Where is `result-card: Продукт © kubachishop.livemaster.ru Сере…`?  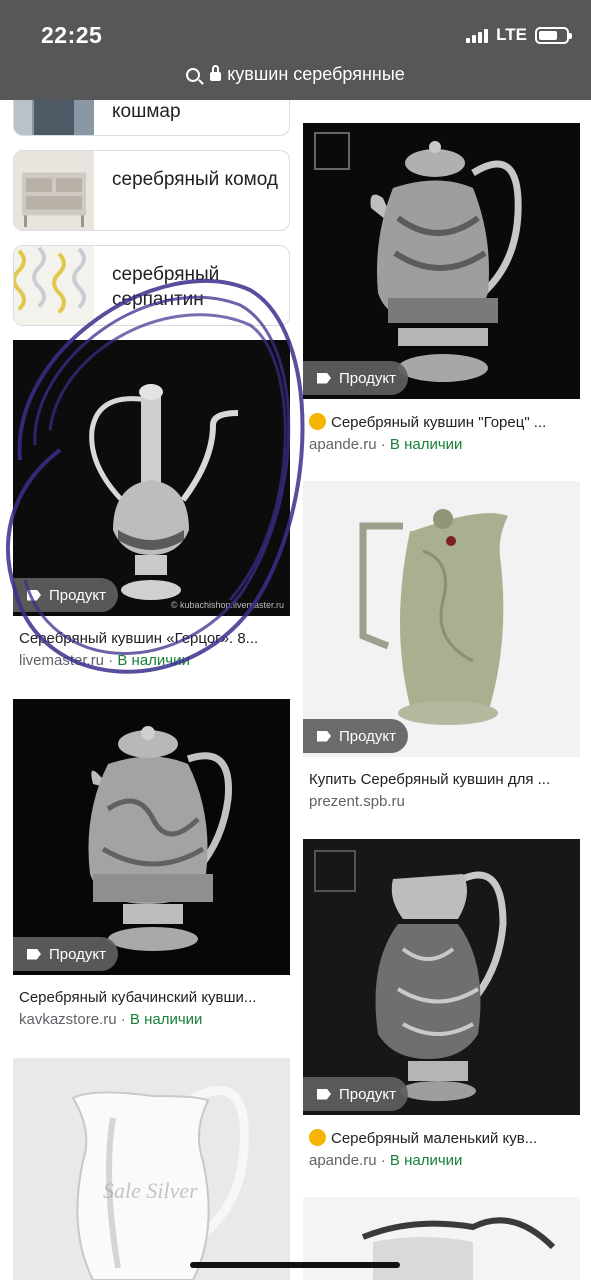 result-card: Продукт © kubachishop.livemaster.ru Сере… is located at coordinates (151, 504).